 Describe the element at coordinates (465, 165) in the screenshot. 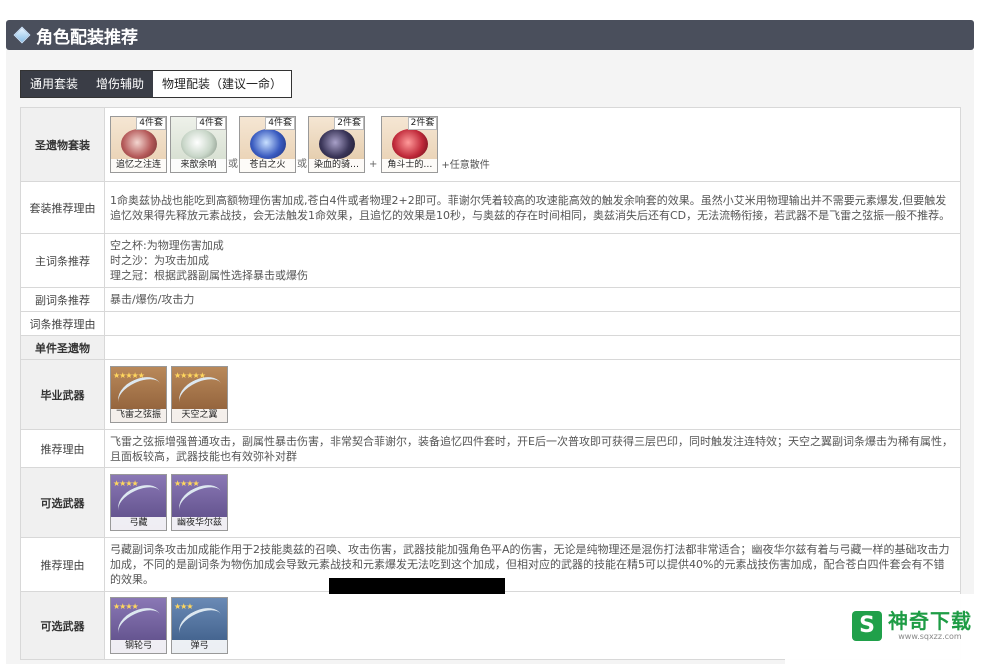

I see `any-piece-note: +任意散件` at that location.